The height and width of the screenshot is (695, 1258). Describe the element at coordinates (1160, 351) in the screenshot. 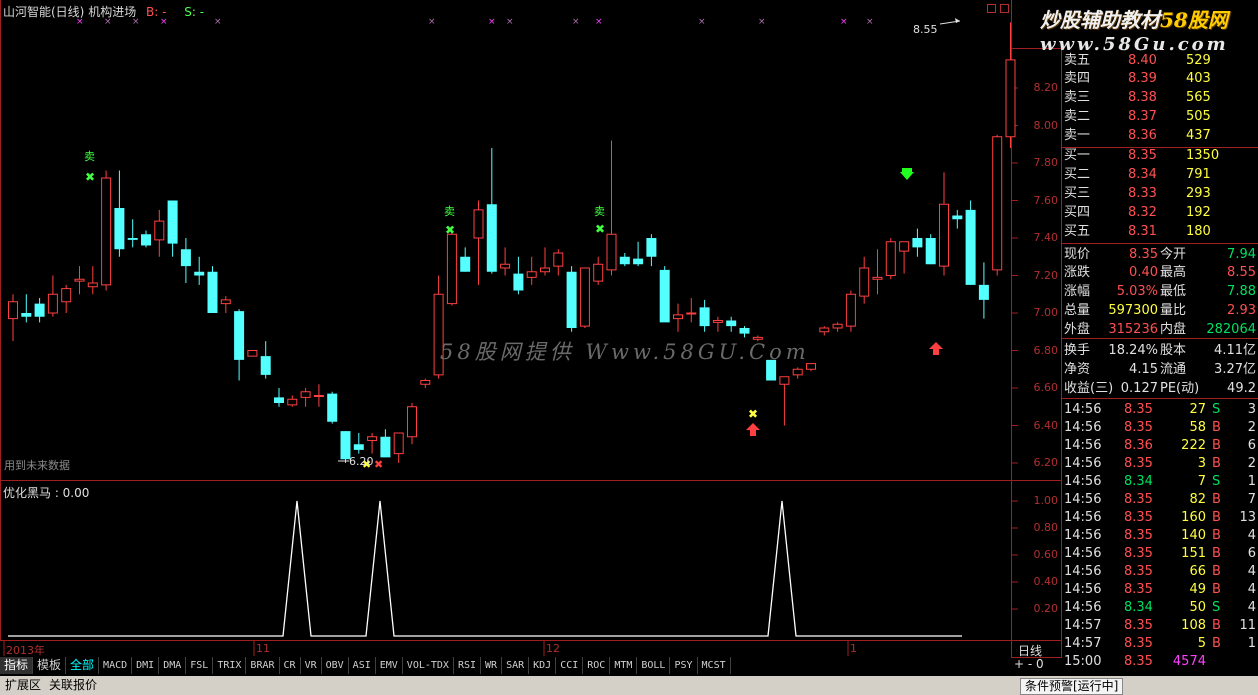

I see `stat-row: 换手 18.24% 股本 4.11亿` at that location.